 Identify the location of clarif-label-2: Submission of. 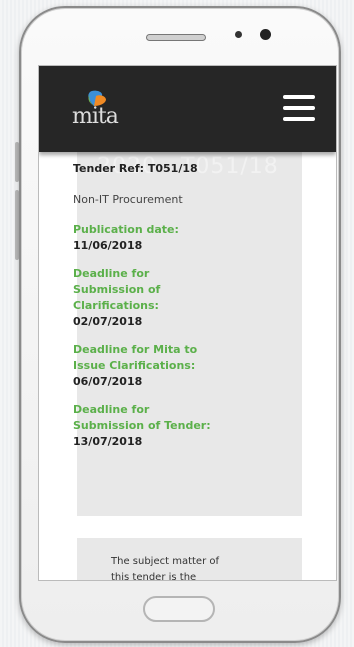
(117, 289).